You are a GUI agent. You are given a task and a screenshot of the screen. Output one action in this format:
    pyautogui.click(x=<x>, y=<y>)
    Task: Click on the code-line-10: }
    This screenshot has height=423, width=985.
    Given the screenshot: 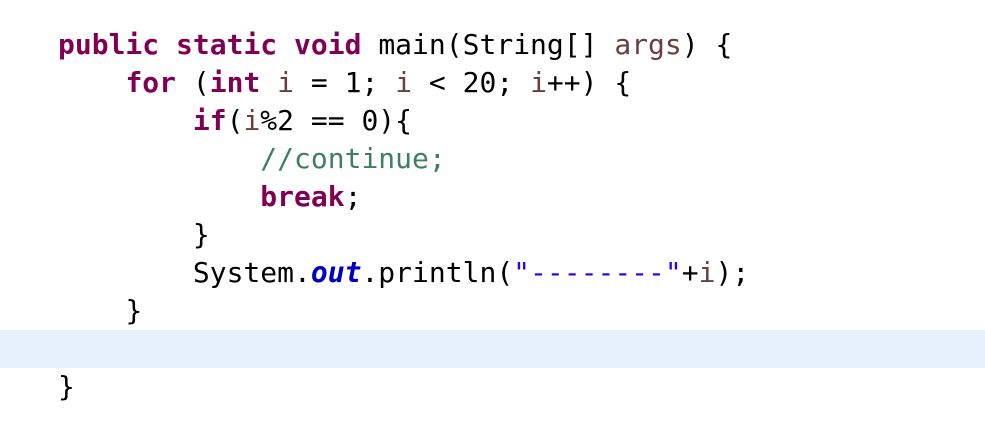 What is the action you would take?
    pyautogui.click(x=403, y=387)
    